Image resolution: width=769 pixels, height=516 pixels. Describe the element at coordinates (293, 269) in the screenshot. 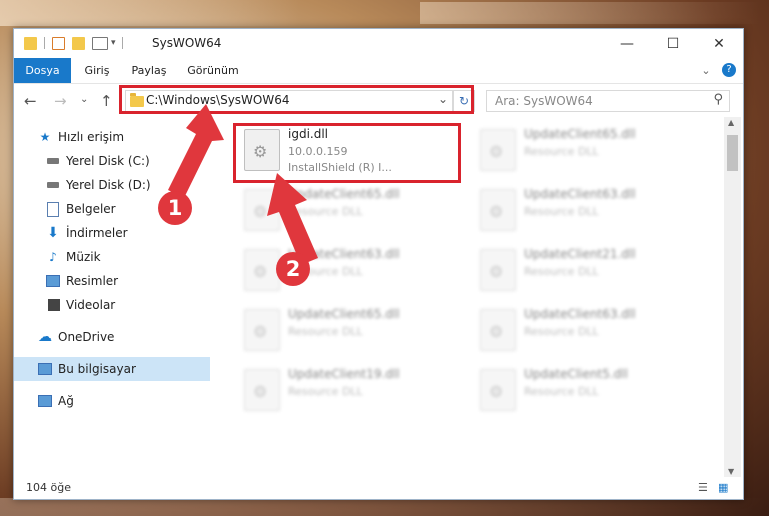

I see `step-badge-2: 2` at that location.